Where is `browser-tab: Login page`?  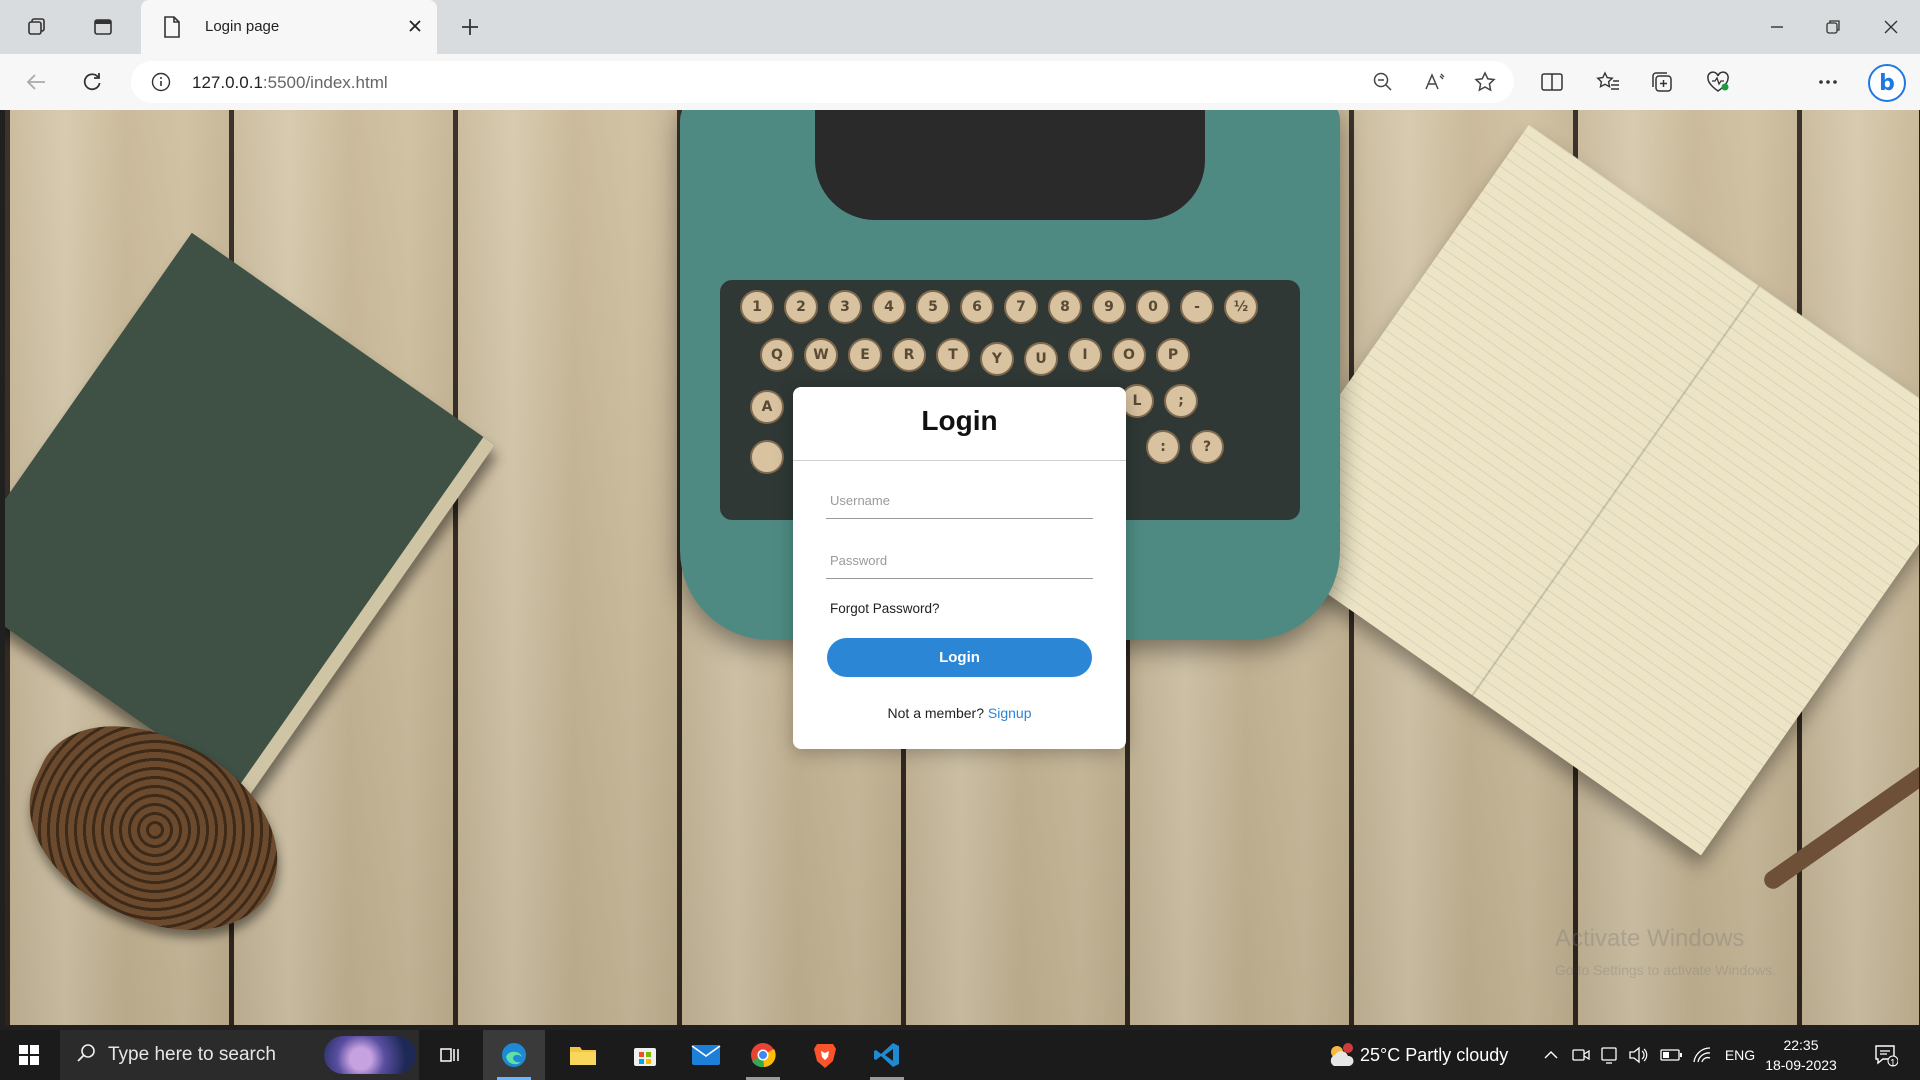
browser-tab: Login page is located at coordinates (289, 27).